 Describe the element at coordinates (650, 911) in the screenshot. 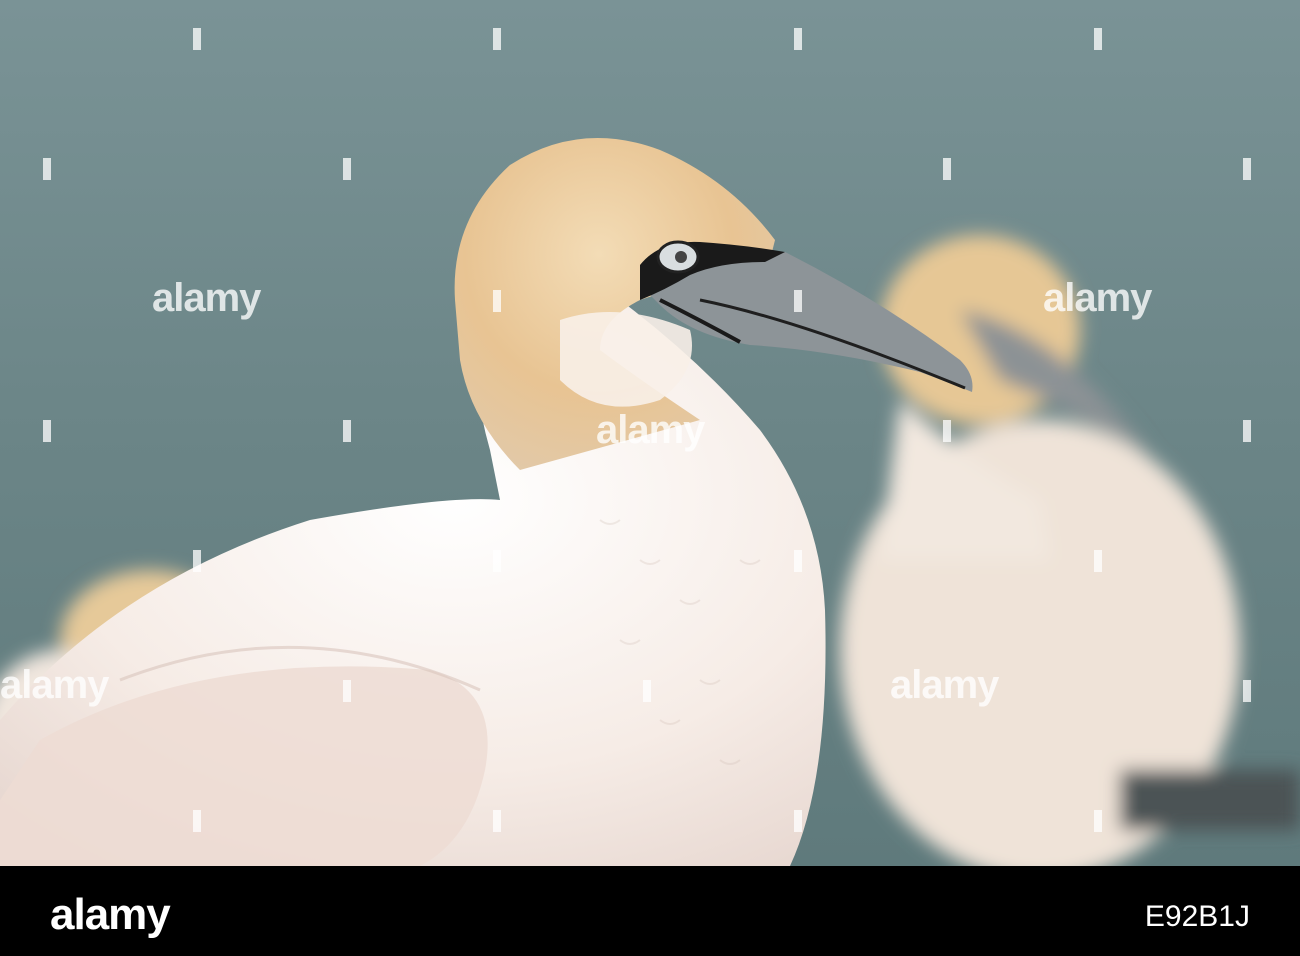

I see `footer-bar: alamy E92B1J` at that location.